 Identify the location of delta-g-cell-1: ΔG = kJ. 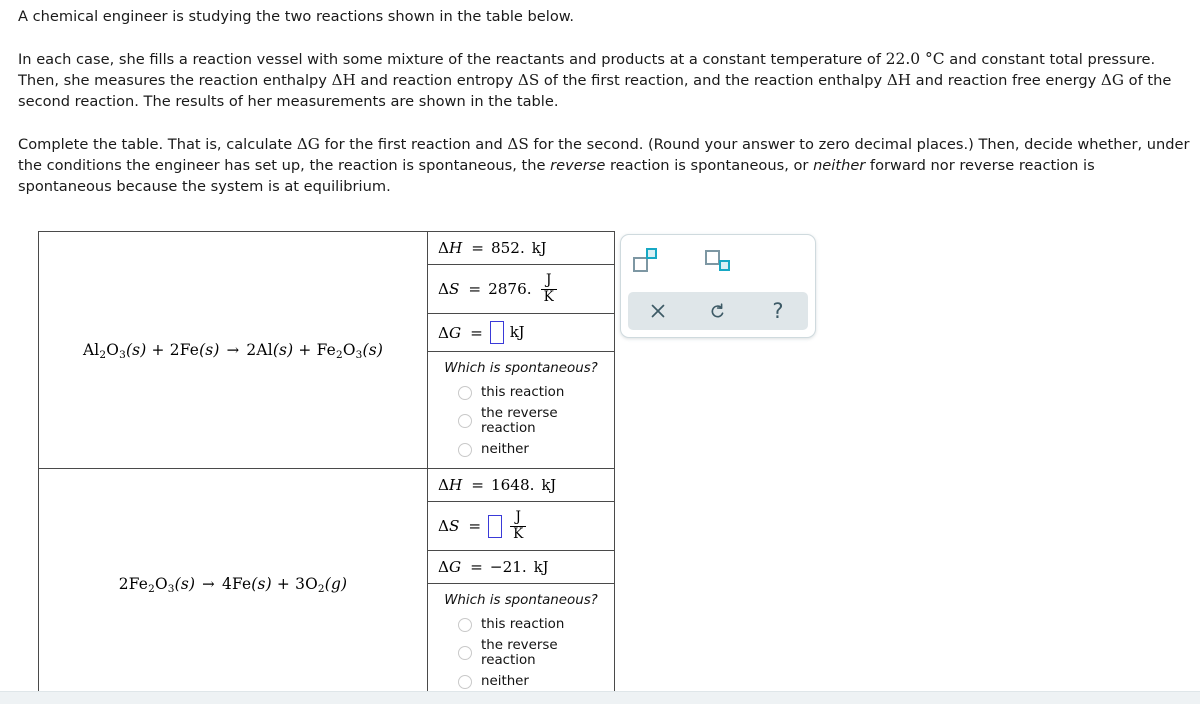
(521, 332).